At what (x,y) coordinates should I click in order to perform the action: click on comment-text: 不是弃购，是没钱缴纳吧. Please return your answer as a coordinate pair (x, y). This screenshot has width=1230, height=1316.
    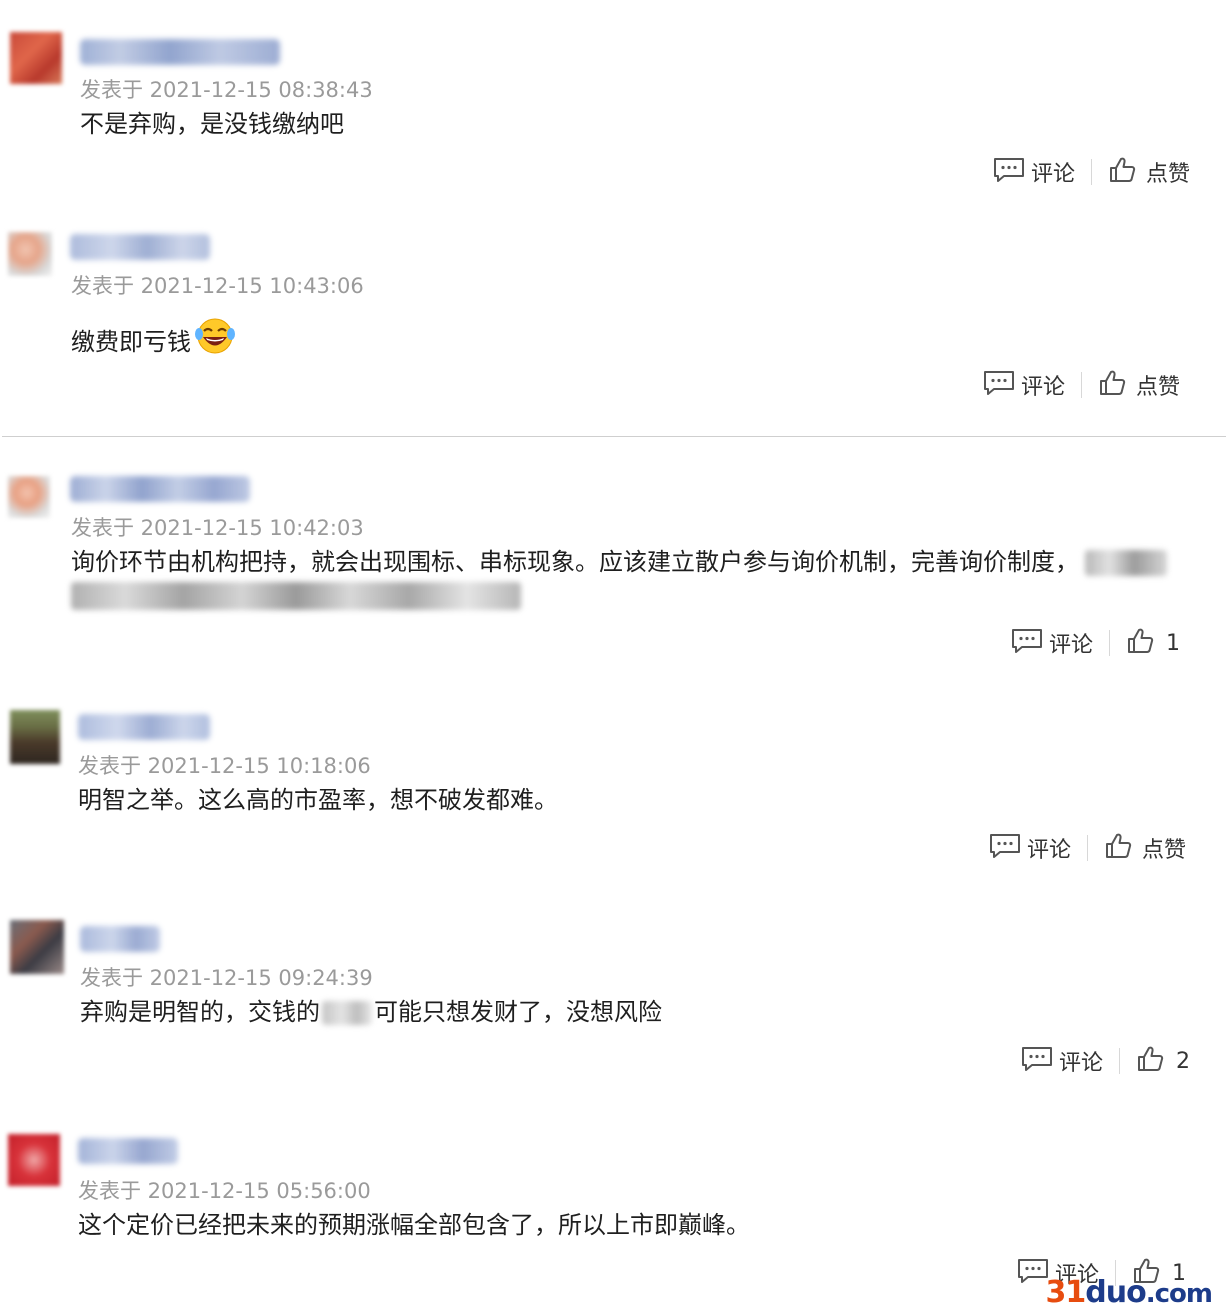
    Looking at the image, I should click on (212, 124).